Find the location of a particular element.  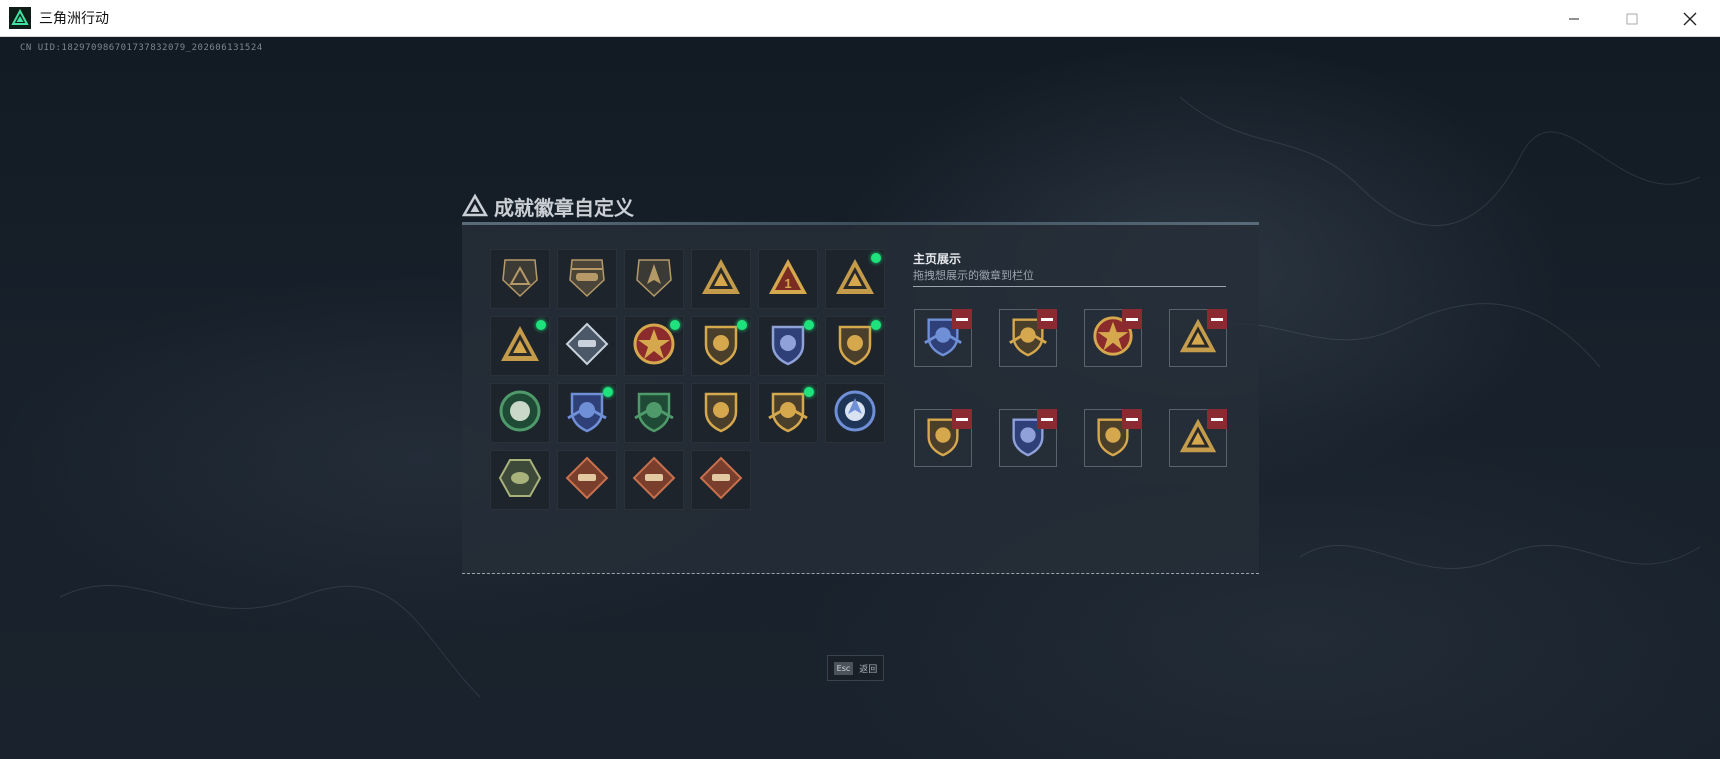

maximize-button is located at coordinates (1632, 18).